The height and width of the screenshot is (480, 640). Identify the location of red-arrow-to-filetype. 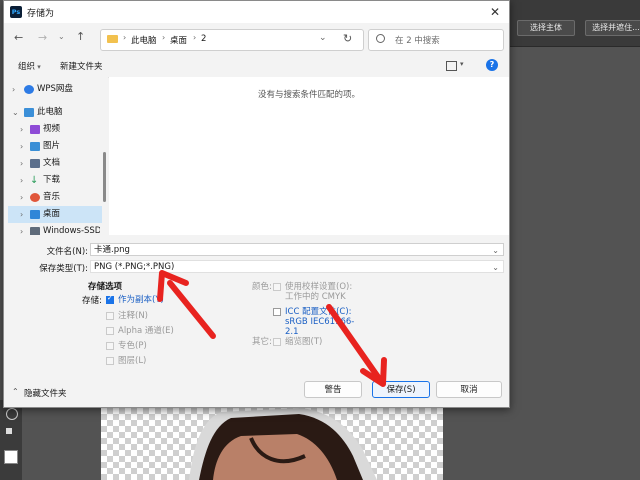
(191, 309).